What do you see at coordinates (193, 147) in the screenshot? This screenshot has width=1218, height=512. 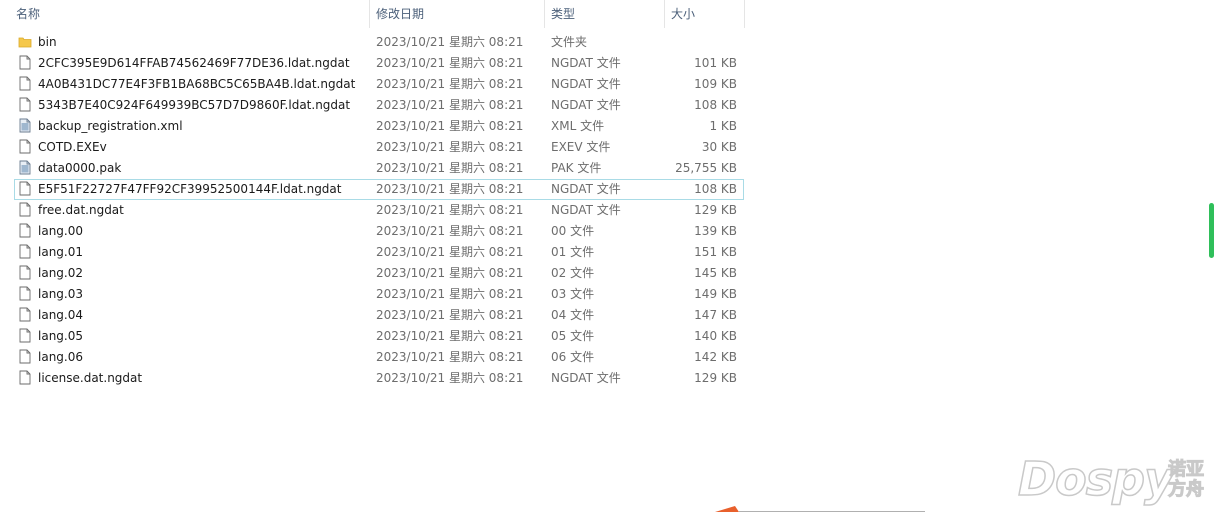 I see `file-name-cell: COTD.EXEv` at bounding box center [193, 147].